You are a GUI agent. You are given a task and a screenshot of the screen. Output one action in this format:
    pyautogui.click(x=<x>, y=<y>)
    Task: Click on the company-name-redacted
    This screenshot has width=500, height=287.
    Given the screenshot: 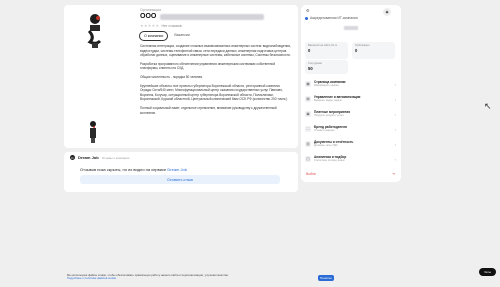 What is the action you would take?
    pyautogui.click(x=212, y=17)
    